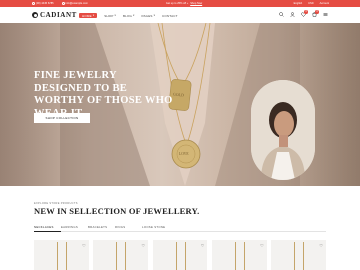 This screenshot has width=360, height=270. I want to click on model-portrait-image, so click(283, 130).